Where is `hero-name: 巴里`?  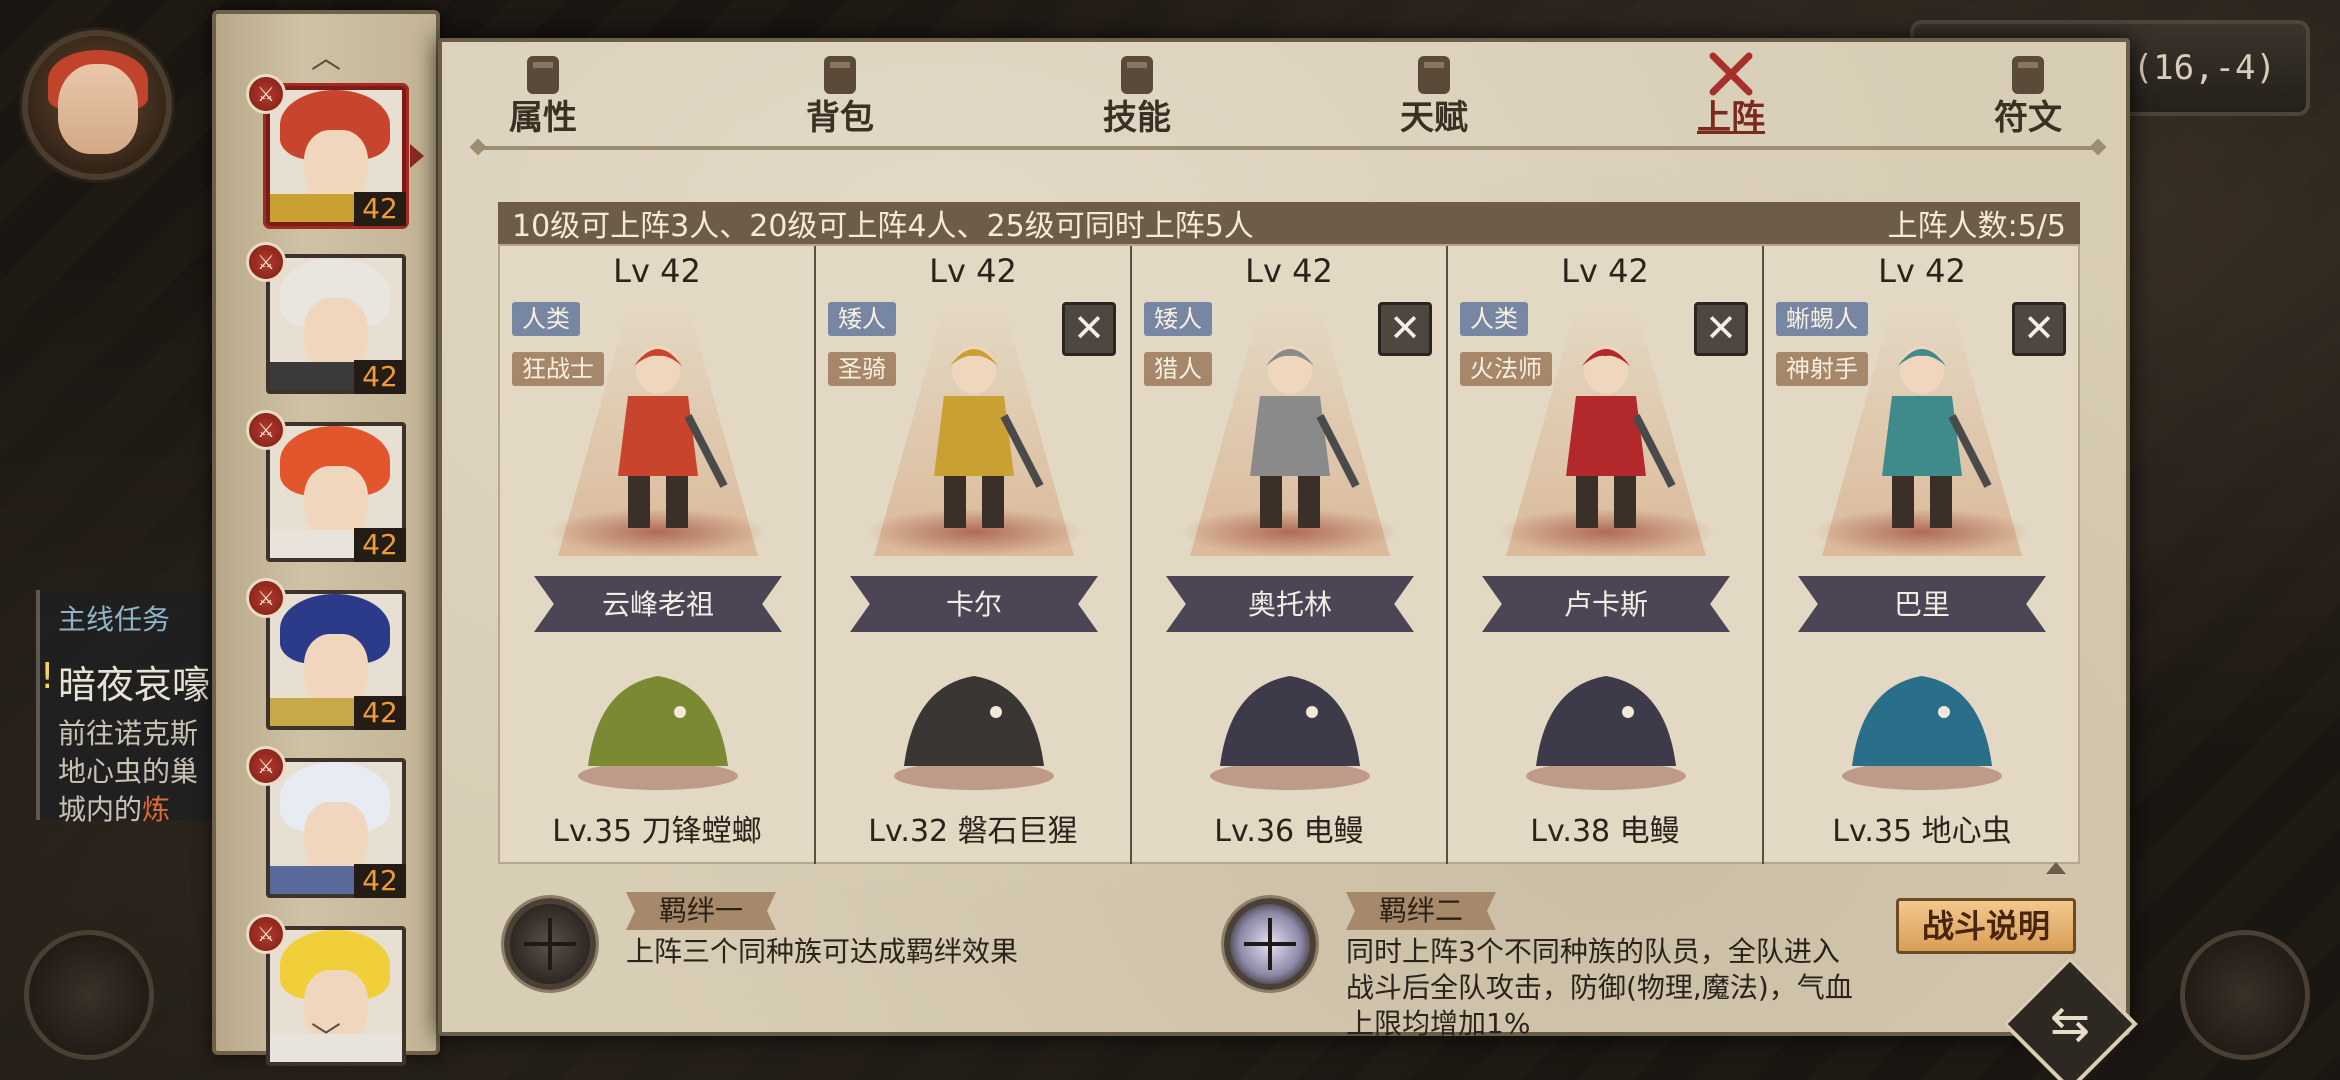
hero-name: 巴里 is located at coordinates (1921, 604).